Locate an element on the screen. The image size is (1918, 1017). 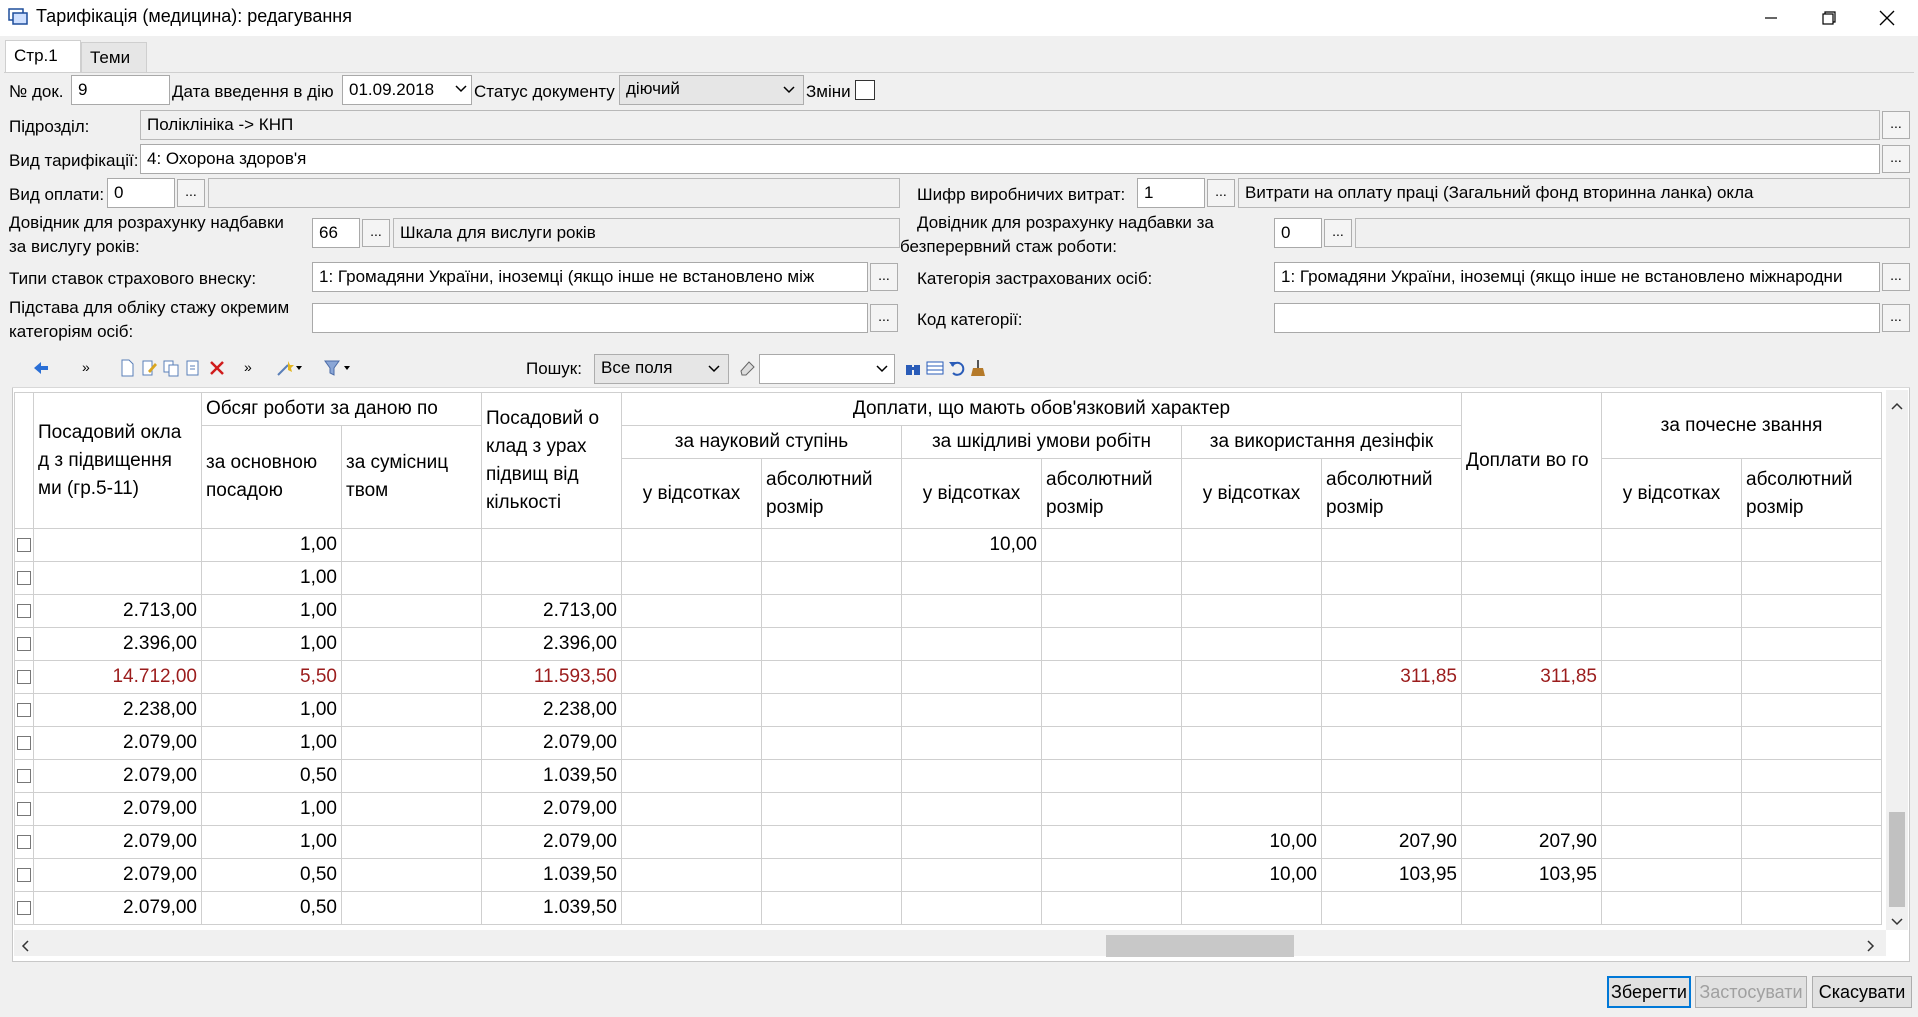
minimize-icon is located at coordinates (1771, 18).